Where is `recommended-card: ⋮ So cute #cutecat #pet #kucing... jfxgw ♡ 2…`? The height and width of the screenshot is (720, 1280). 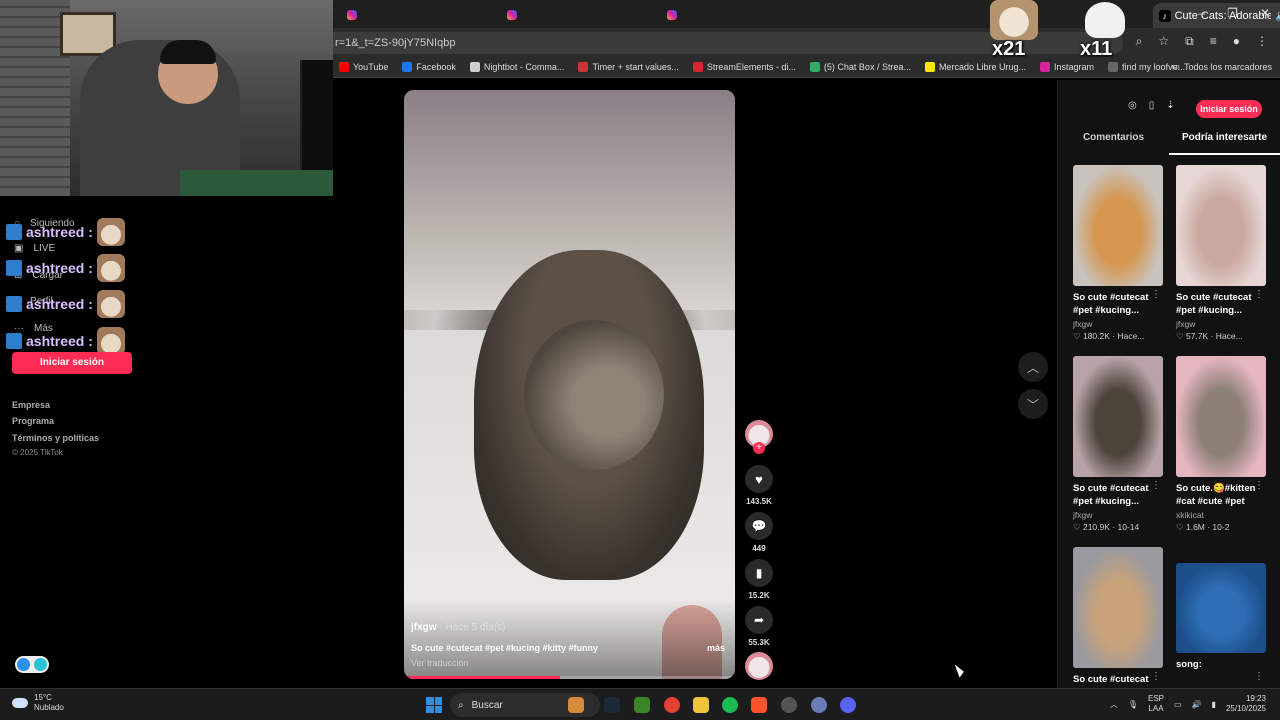 recommended-card: ⋮ So cute #cutecat #pet #kucing... jfxgw ♡ 2… is located at coordinates (1118, 444).